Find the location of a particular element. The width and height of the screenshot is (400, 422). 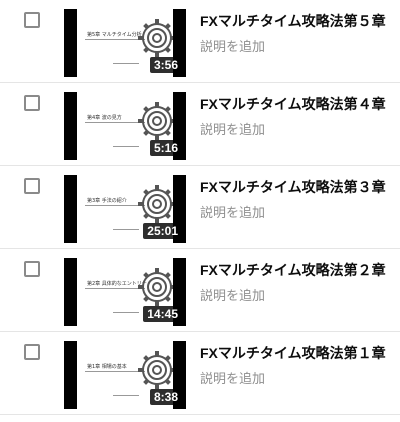

video-title: FXマルチタイム攻略法第４章 is located at coordinates (293, 104).